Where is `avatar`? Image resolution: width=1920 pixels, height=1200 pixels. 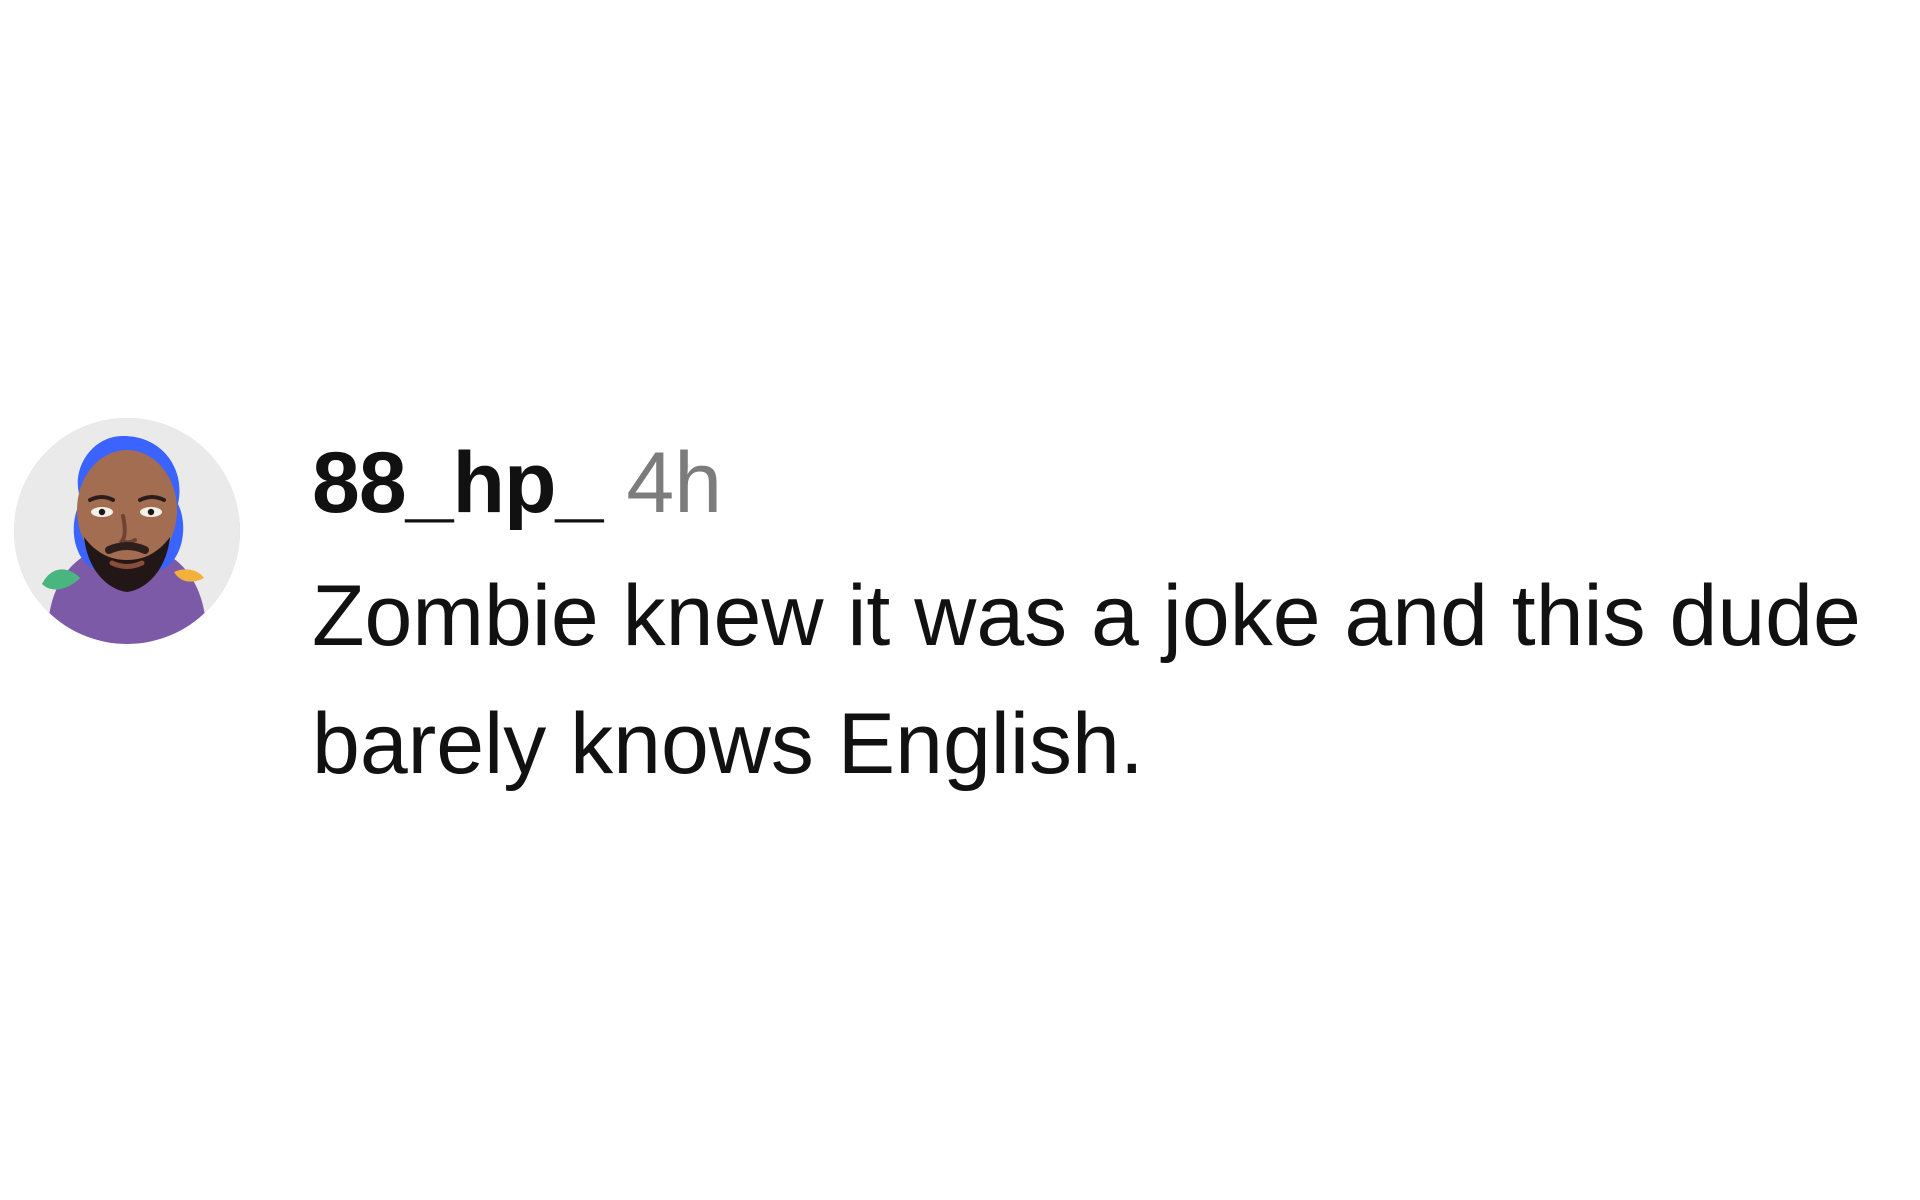 avatar is located at coordinates (127, 531).